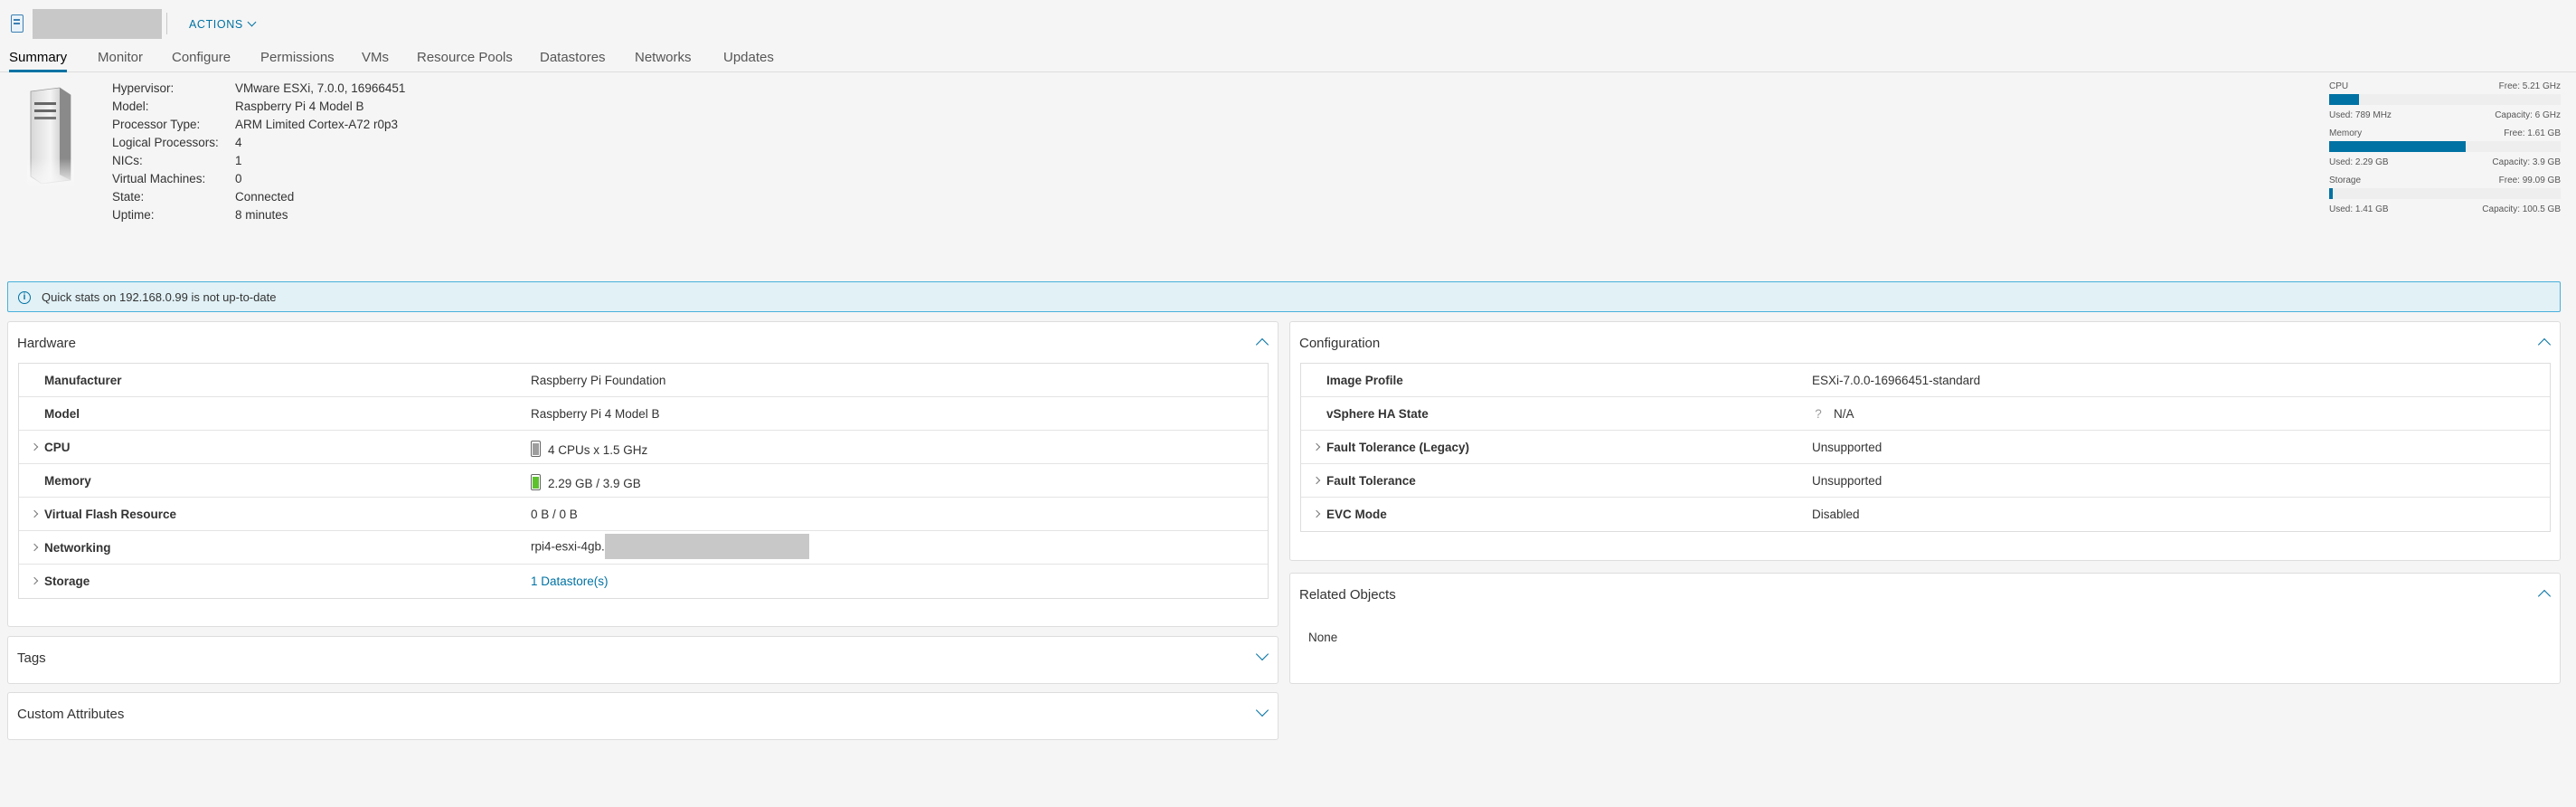  What do you see at coordinates (1316, 480) in the screenshot?
I see `expand-ft-icon` at bounding box center [1316, 480].